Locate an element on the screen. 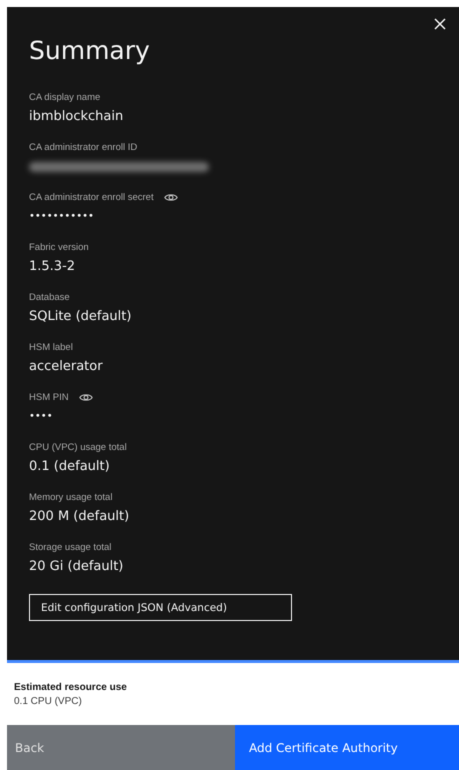 The width and height of the screenshot is (459, 770). estimate-value: 0.1 CPU (VPC) is located at coordinates (48, 701).